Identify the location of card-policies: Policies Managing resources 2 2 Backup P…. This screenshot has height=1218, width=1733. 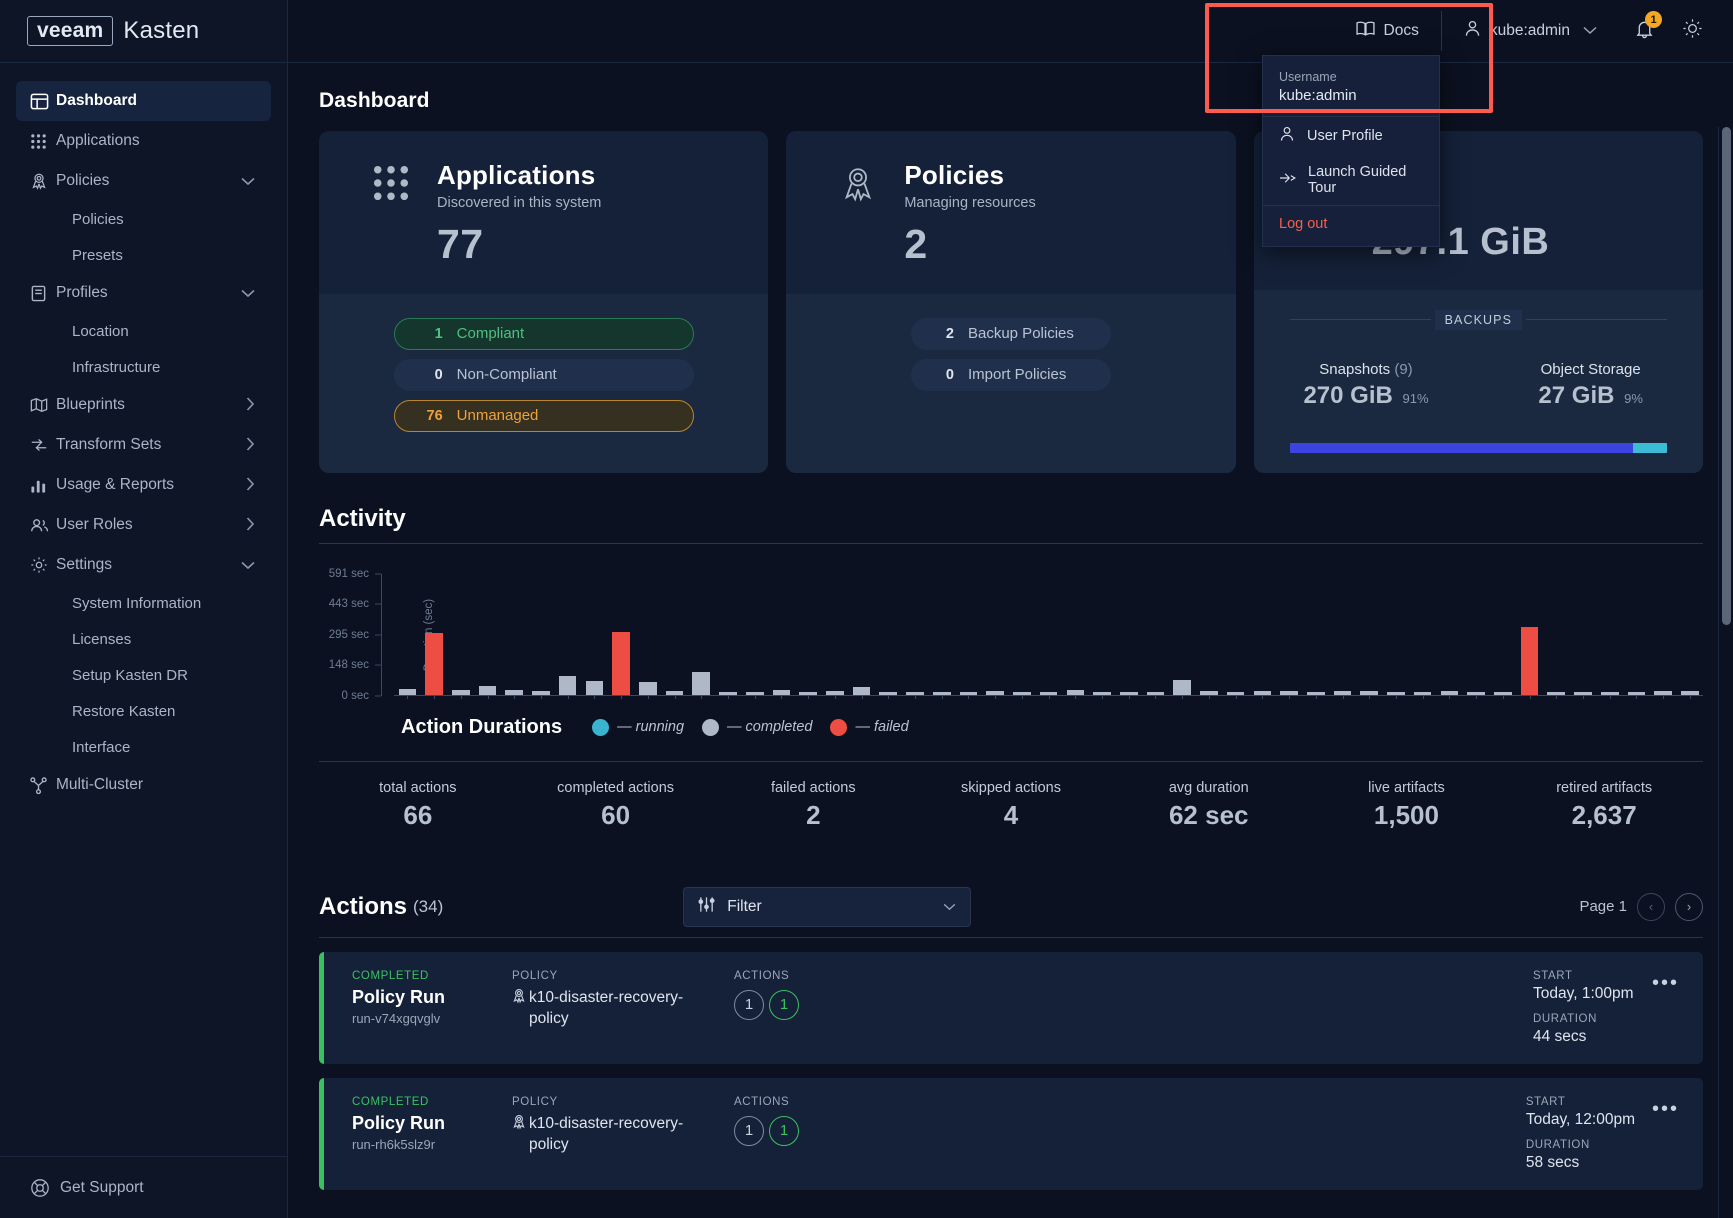
(1011, 302).